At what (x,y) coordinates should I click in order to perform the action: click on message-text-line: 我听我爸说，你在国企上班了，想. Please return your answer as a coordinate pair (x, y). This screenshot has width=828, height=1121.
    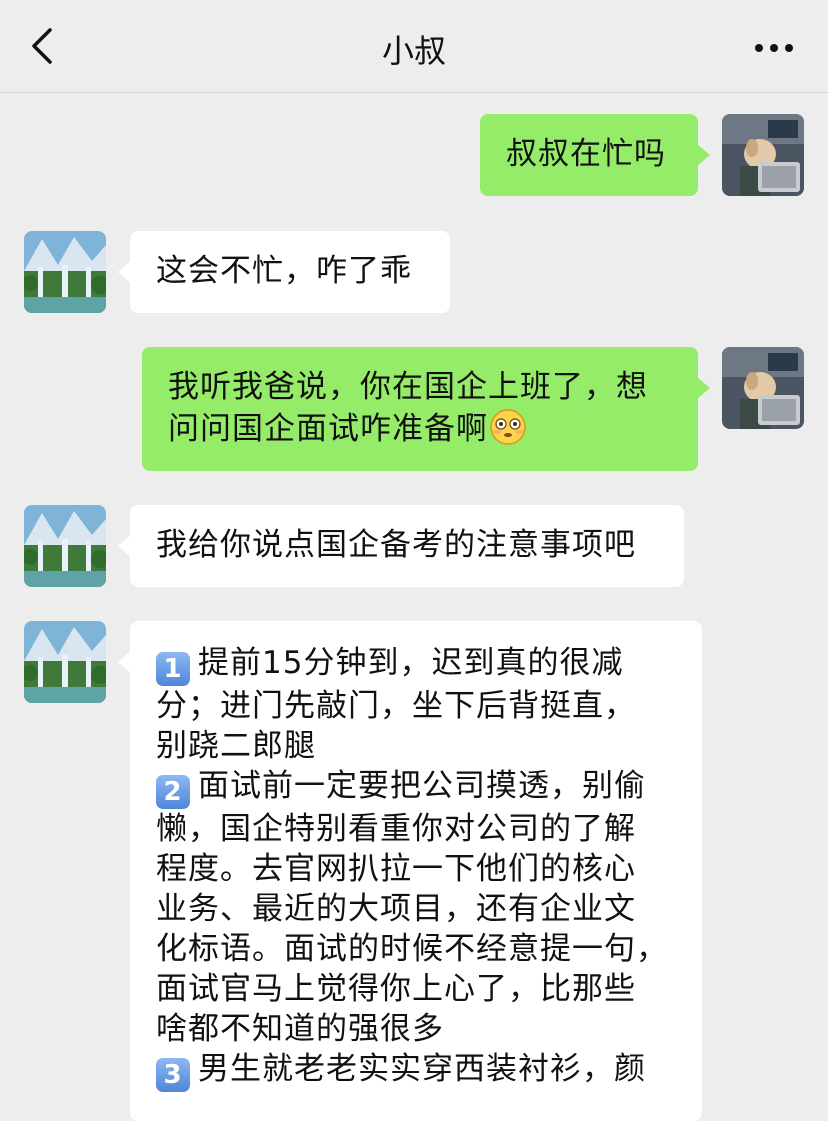
    Looking at the image, I should click on (408, 387).